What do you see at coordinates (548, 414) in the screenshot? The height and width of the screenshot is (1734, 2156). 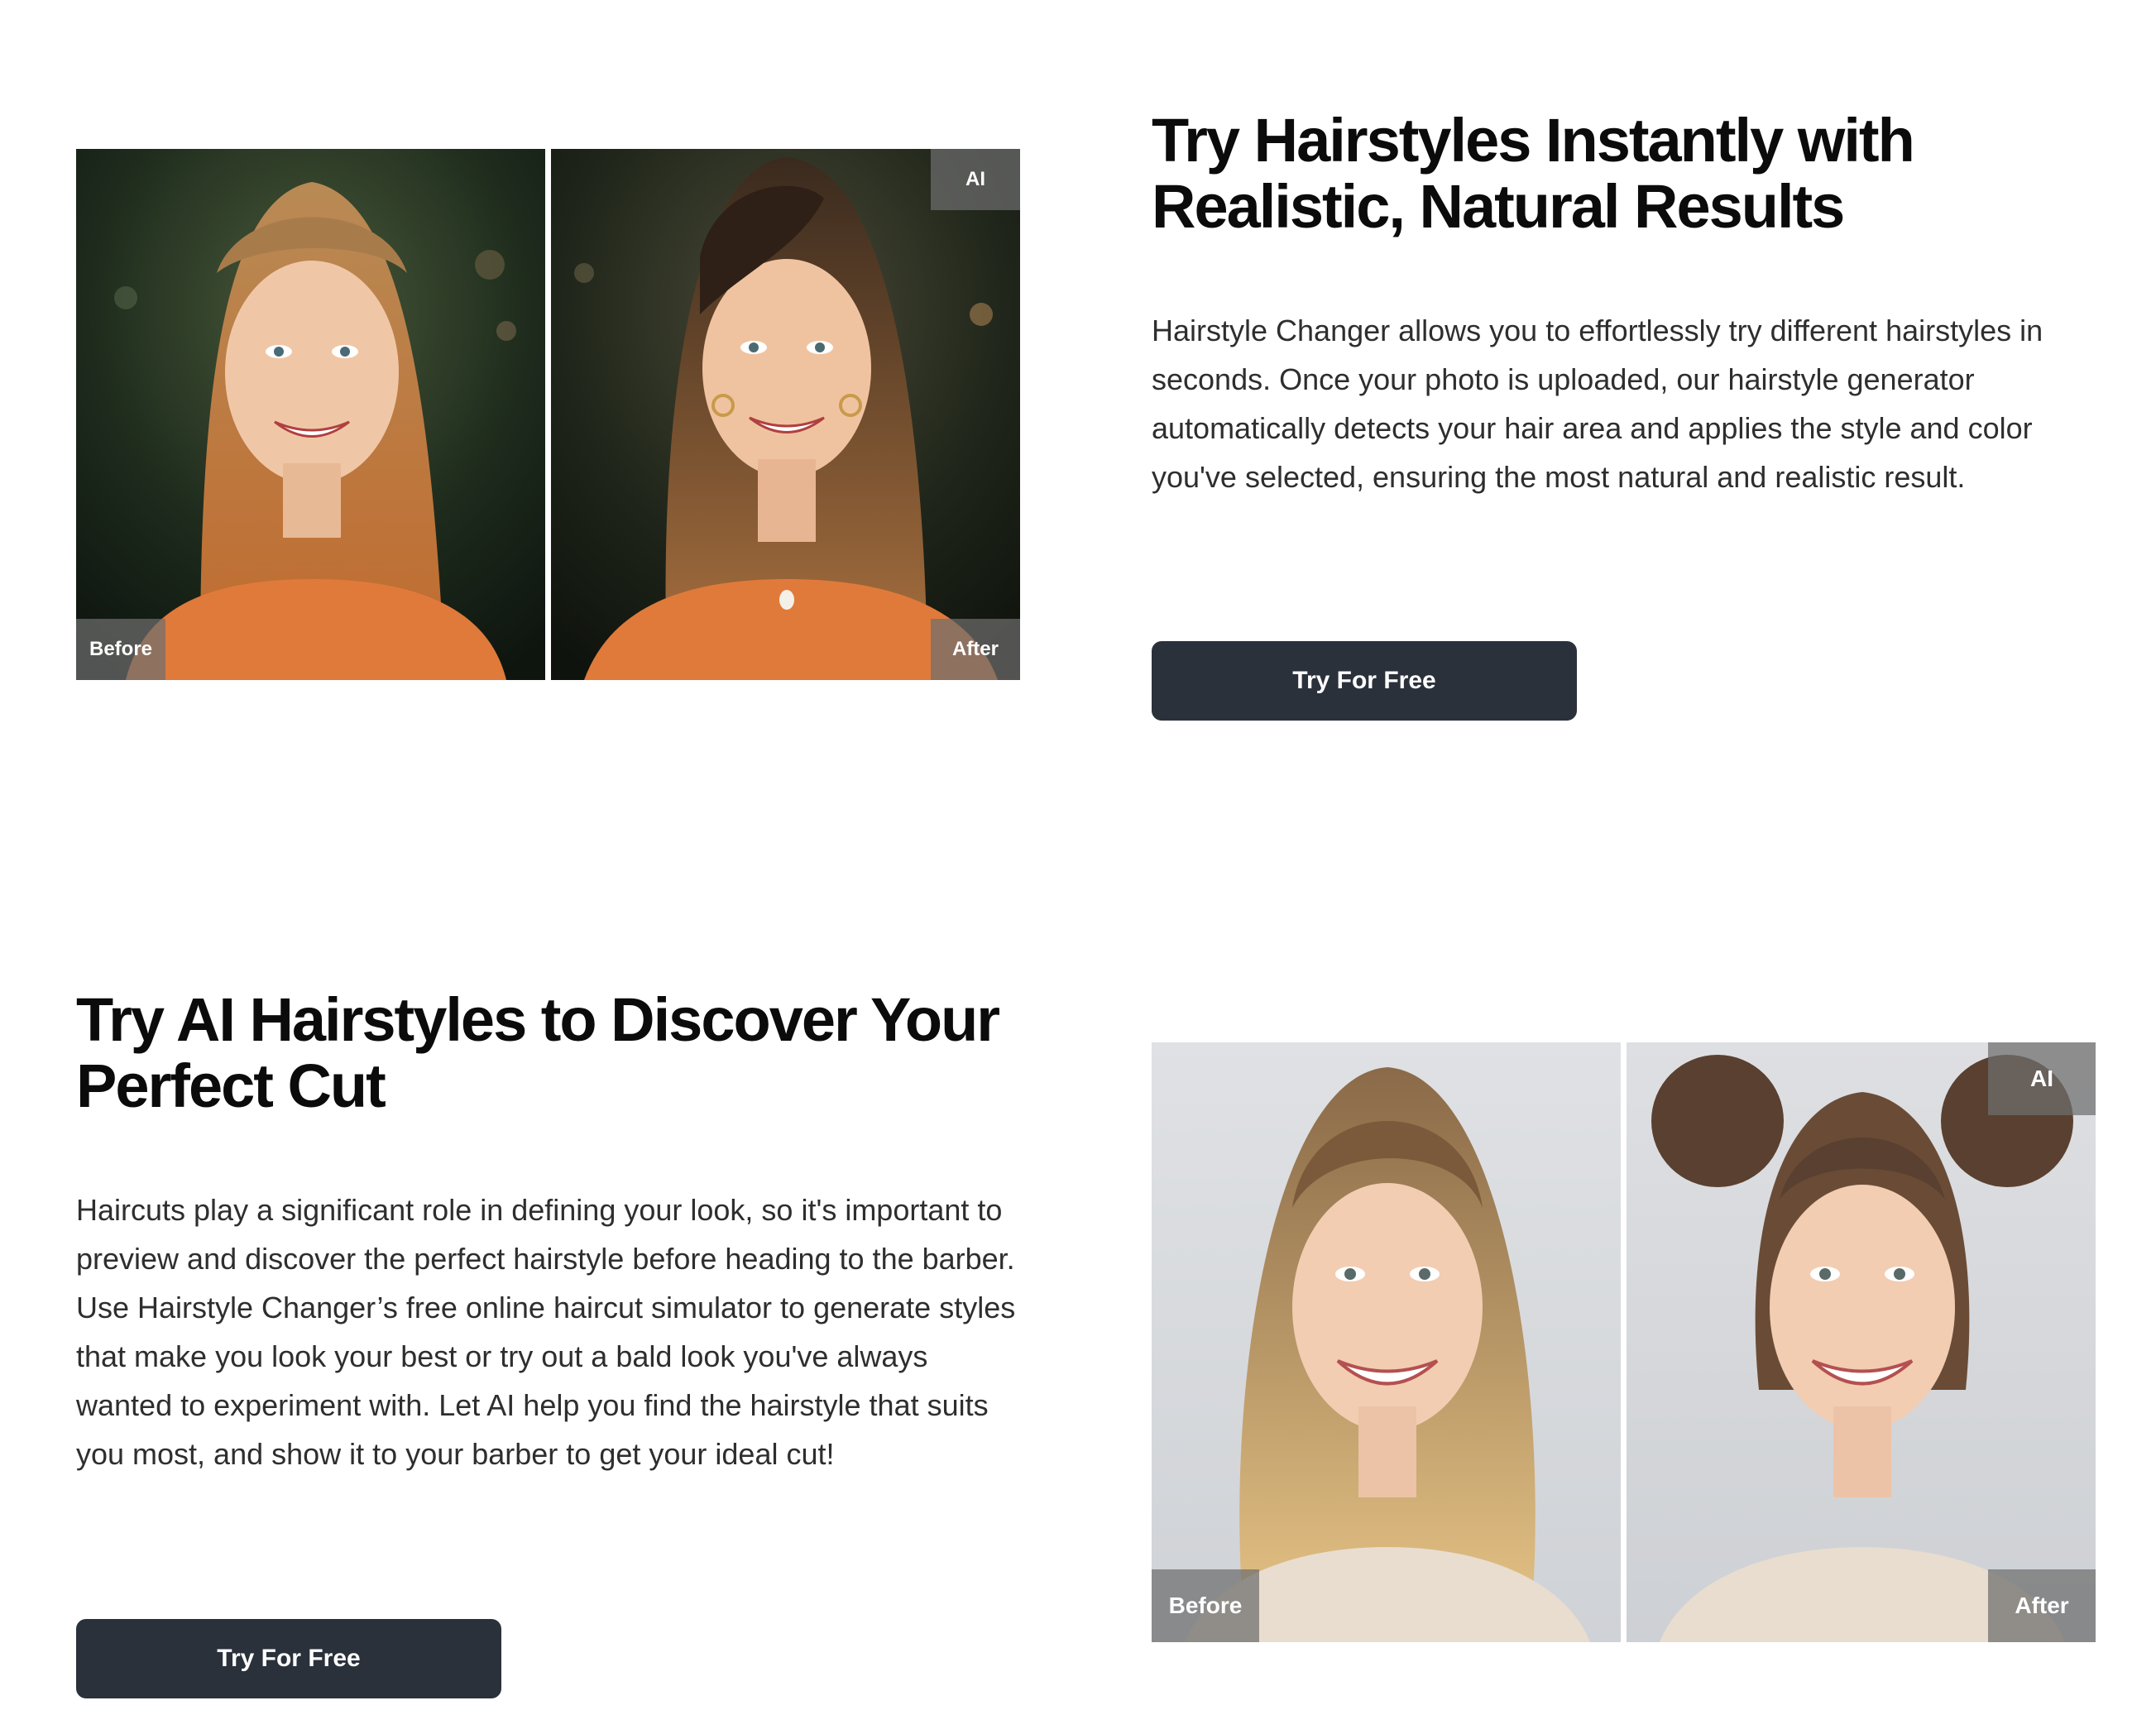 I see `before-after-comparison: Before AI After` at bounding box center [548, 414].